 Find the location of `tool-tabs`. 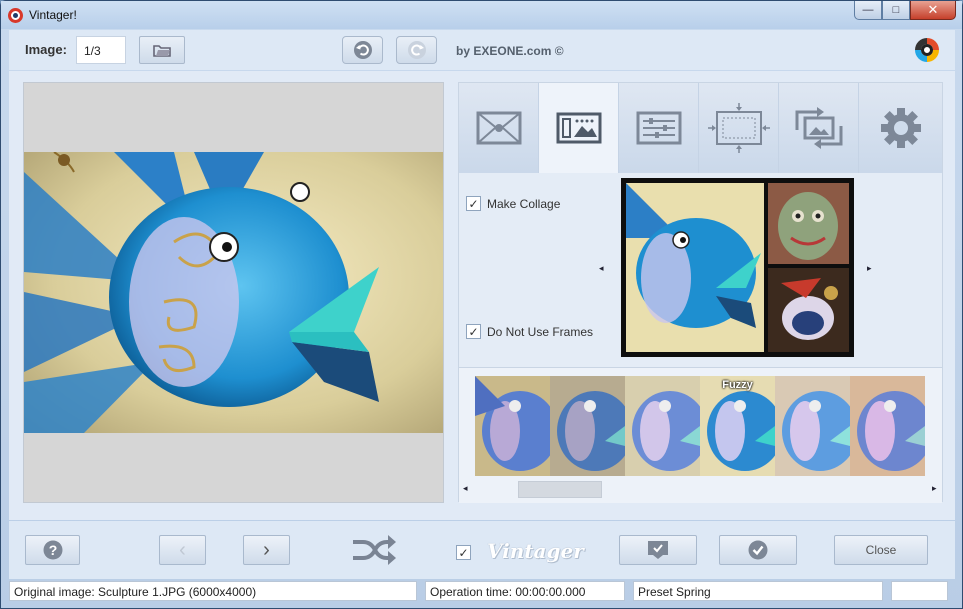

tool-tabs is located at coordinates (700, 128).